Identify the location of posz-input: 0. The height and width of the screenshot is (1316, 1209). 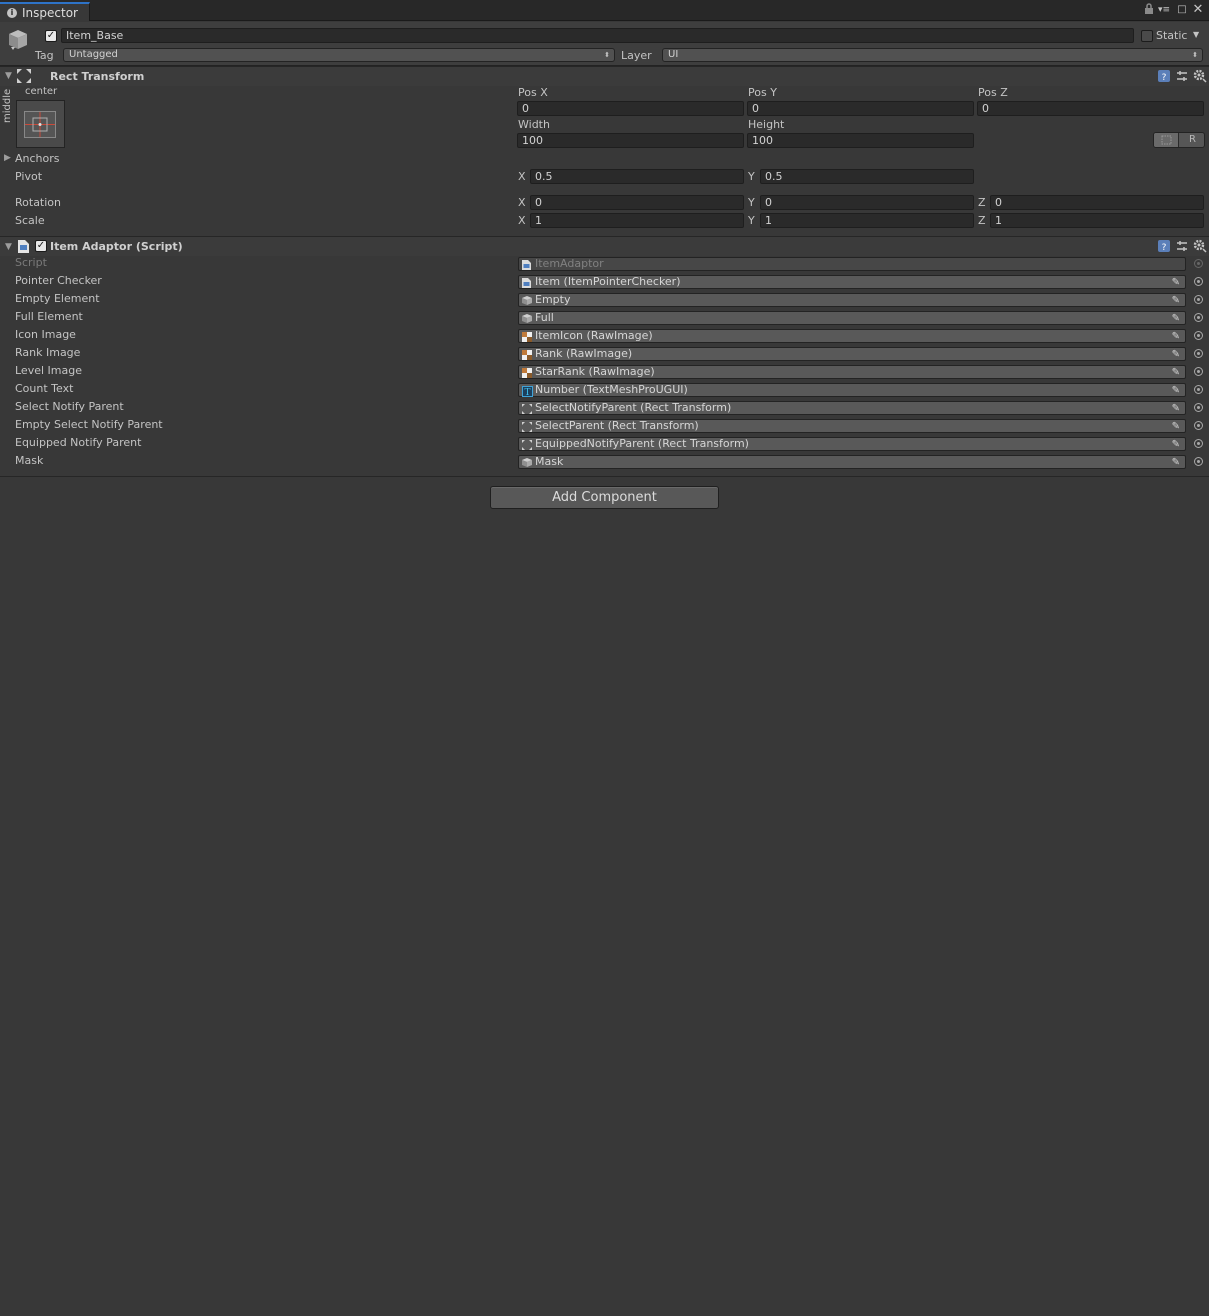
(1090, 108).